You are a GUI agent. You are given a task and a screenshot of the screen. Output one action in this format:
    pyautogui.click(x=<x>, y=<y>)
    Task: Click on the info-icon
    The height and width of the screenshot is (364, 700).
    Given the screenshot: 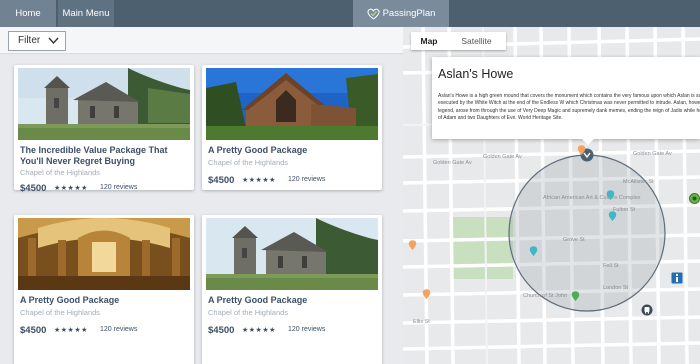 What is the action you would take?
    pyautogui.click(x=677, y=278)
    